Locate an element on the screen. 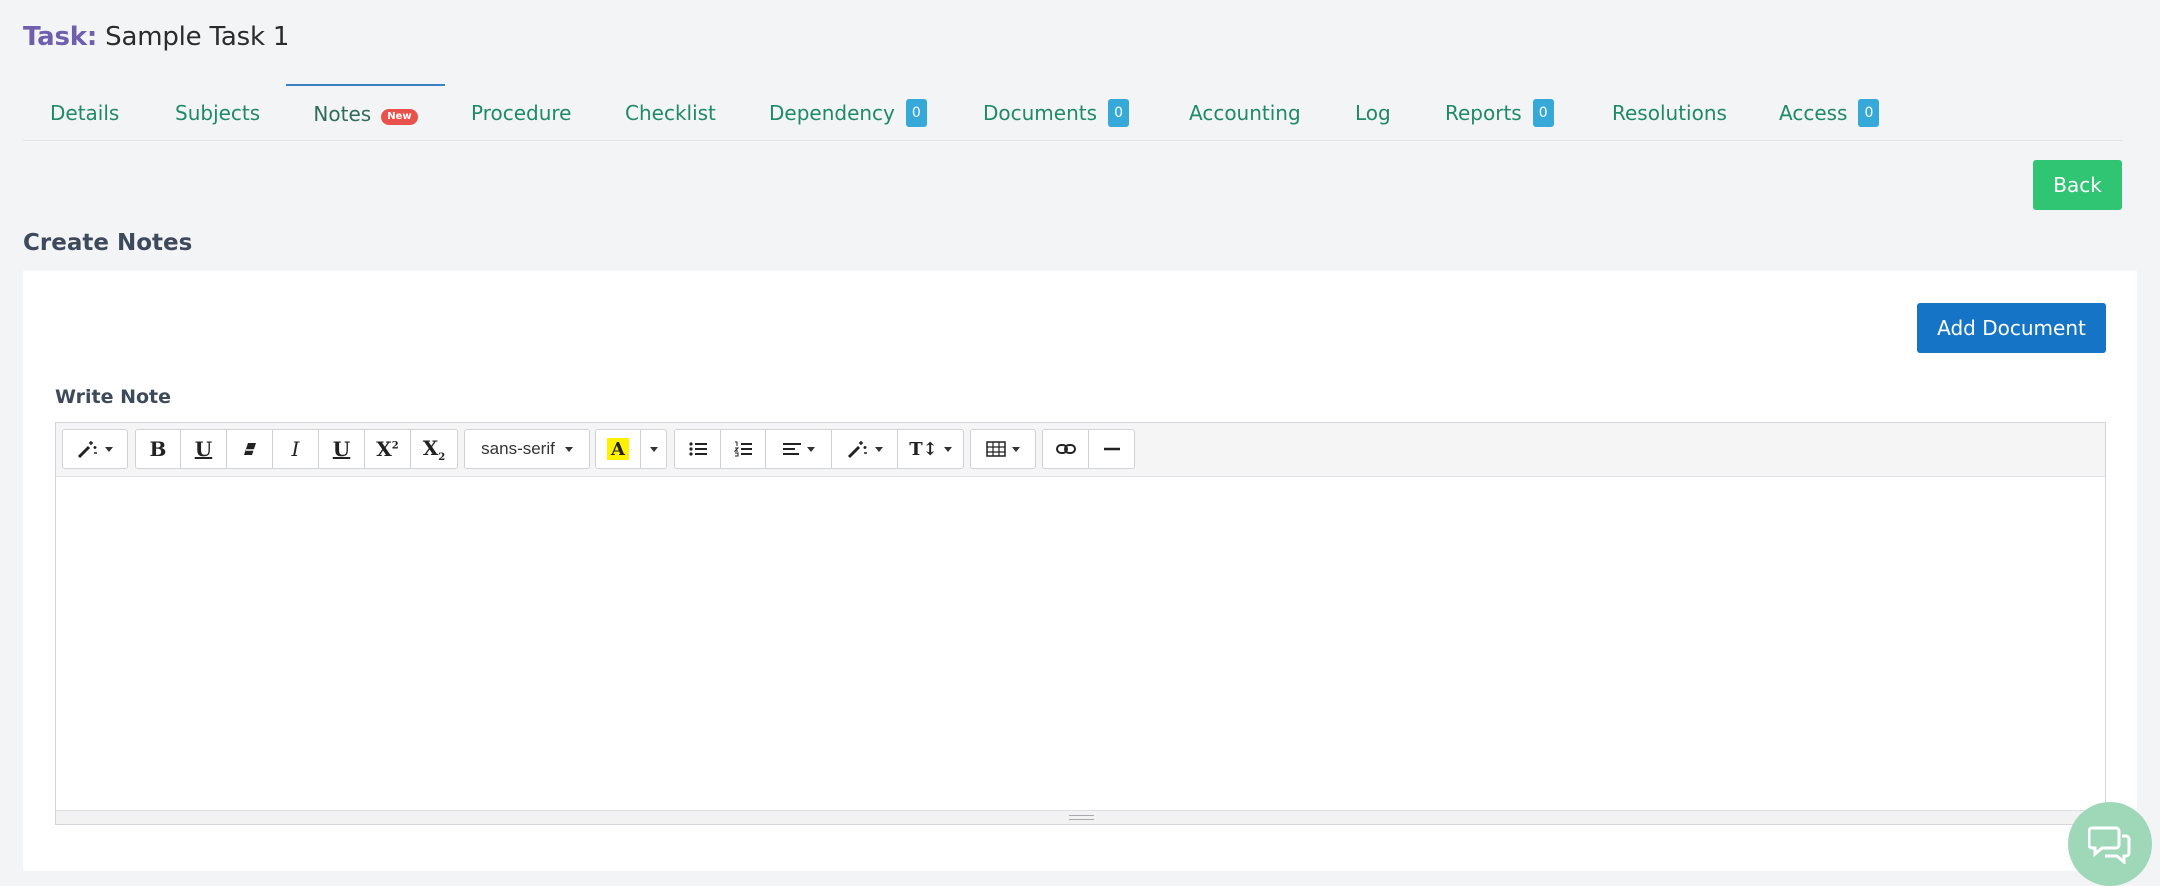  tab-label: Dependency is located at coordinates (832, 112).